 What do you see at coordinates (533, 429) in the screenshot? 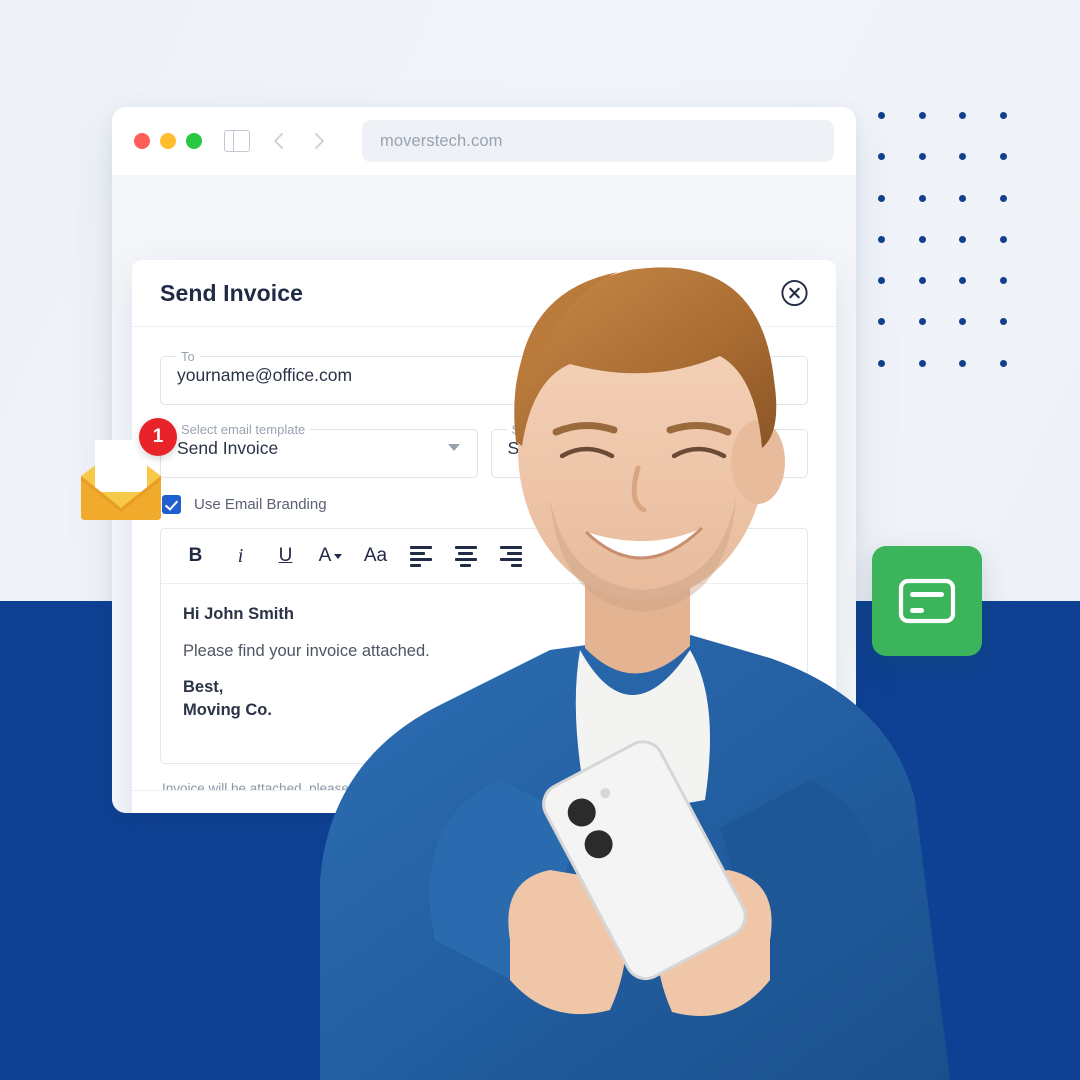
I see `subject-field-label: Subject` at bounding box center [533, 429].